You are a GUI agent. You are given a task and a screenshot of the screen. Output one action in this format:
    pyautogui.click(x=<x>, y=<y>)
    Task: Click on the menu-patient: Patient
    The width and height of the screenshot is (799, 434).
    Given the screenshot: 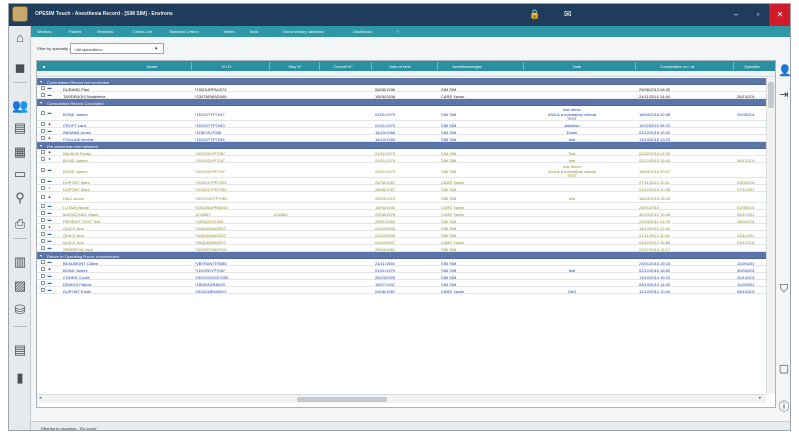 What is the action you would take?
    pyautogui.click(x=75, y=31)
    